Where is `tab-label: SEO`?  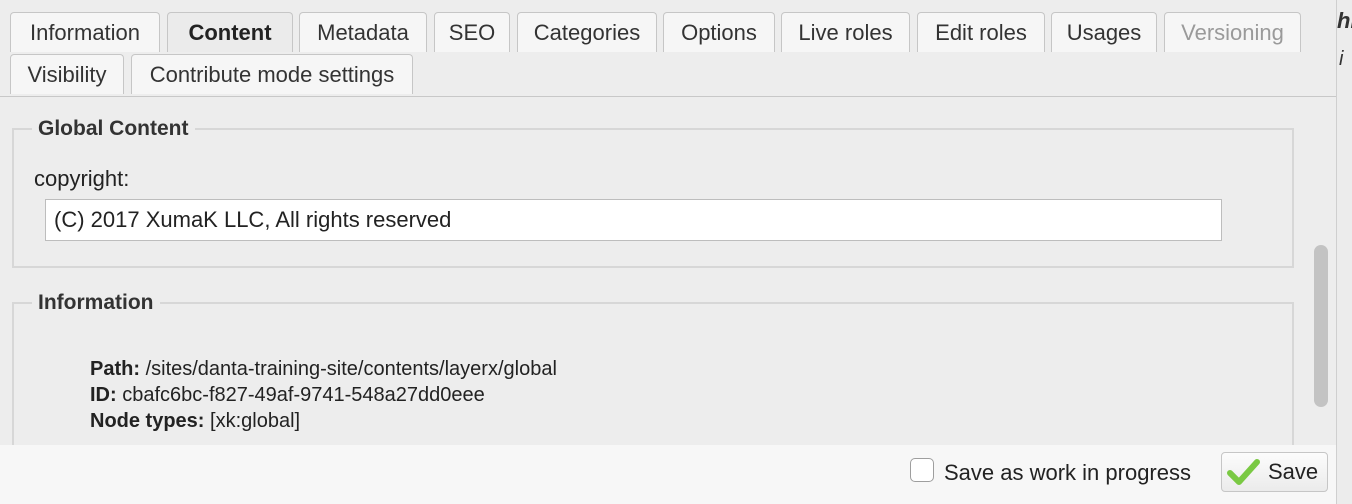
tab-label: SEO is located at coordinates (472, 32).